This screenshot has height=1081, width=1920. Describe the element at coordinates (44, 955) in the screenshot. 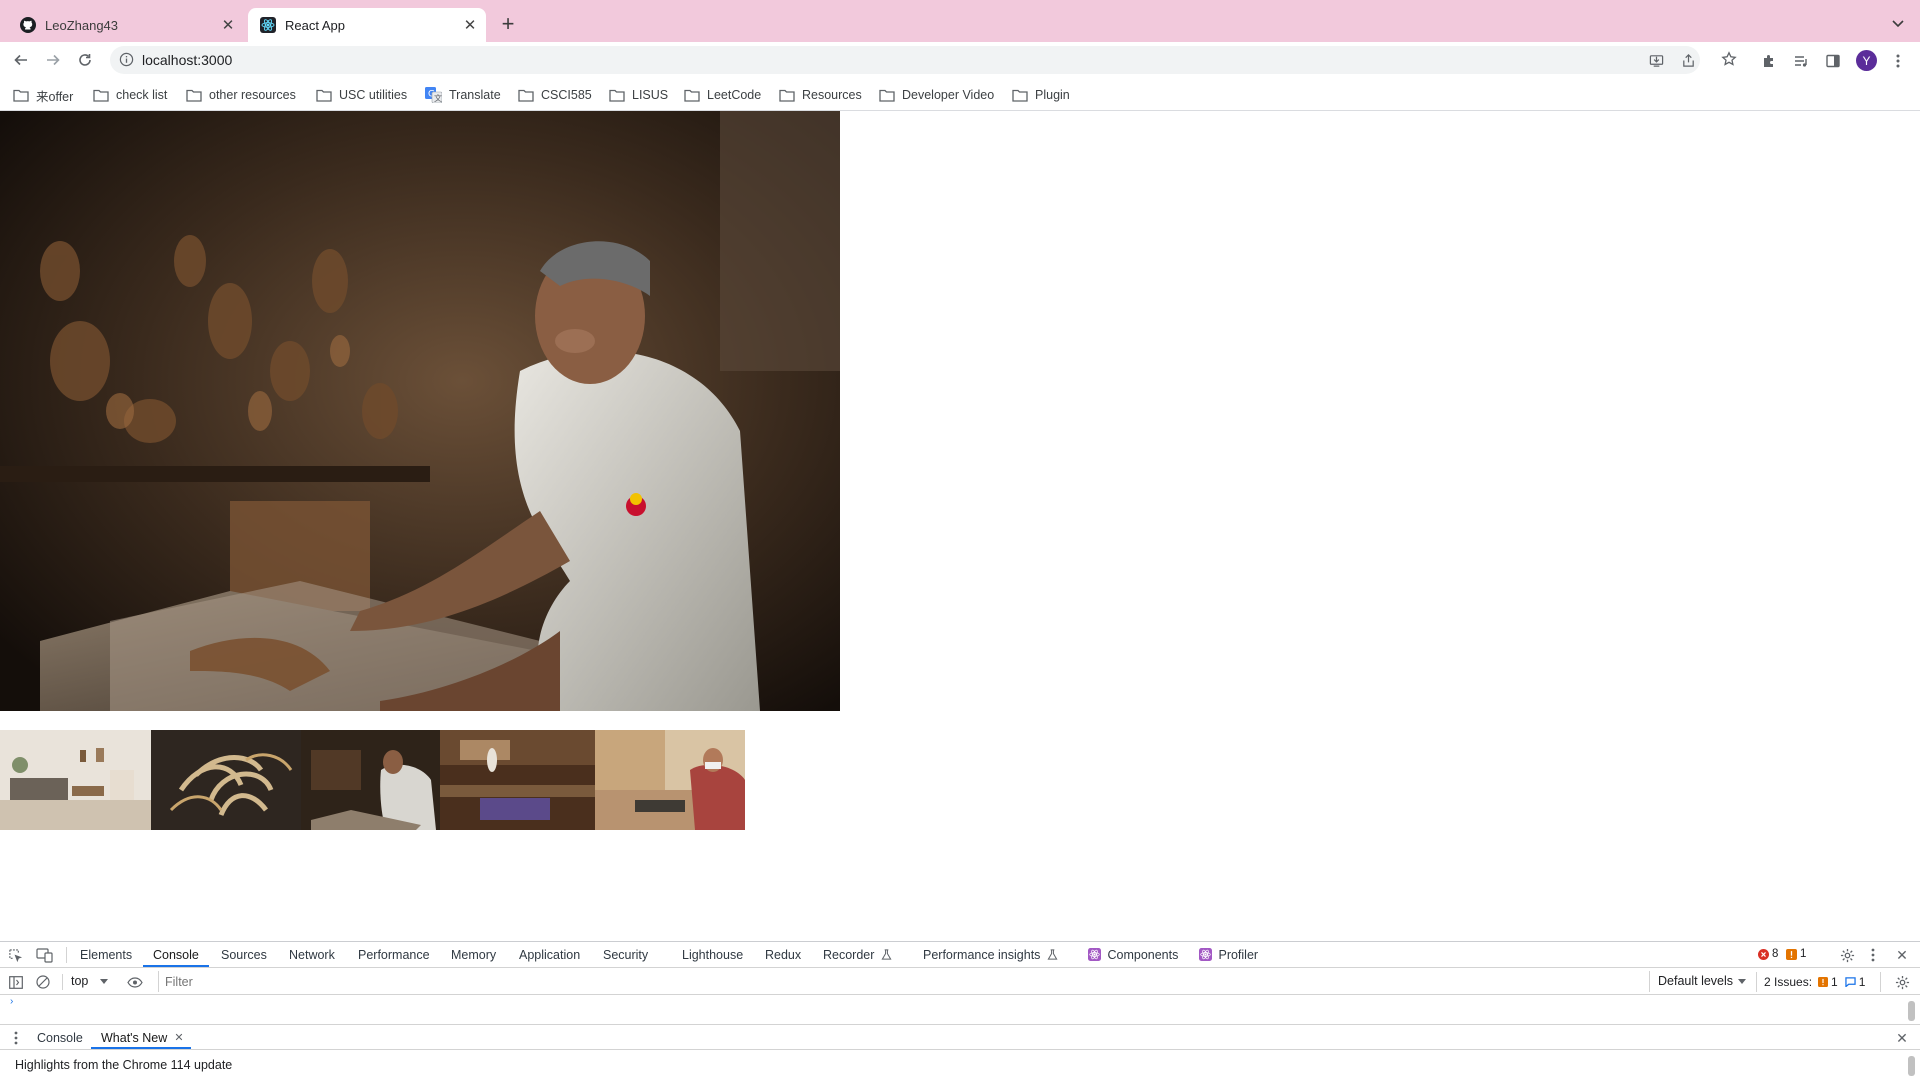

I see `device-toolbar-icon` at that location.